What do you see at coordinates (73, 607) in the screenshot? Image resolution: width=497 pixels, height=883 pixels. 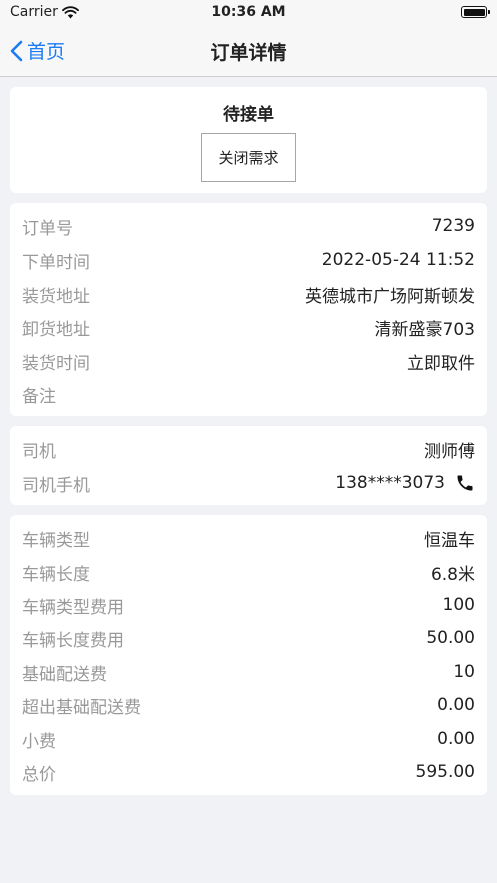 I see `row-label: 车辆类型费用` at bounding box center [73, 607].